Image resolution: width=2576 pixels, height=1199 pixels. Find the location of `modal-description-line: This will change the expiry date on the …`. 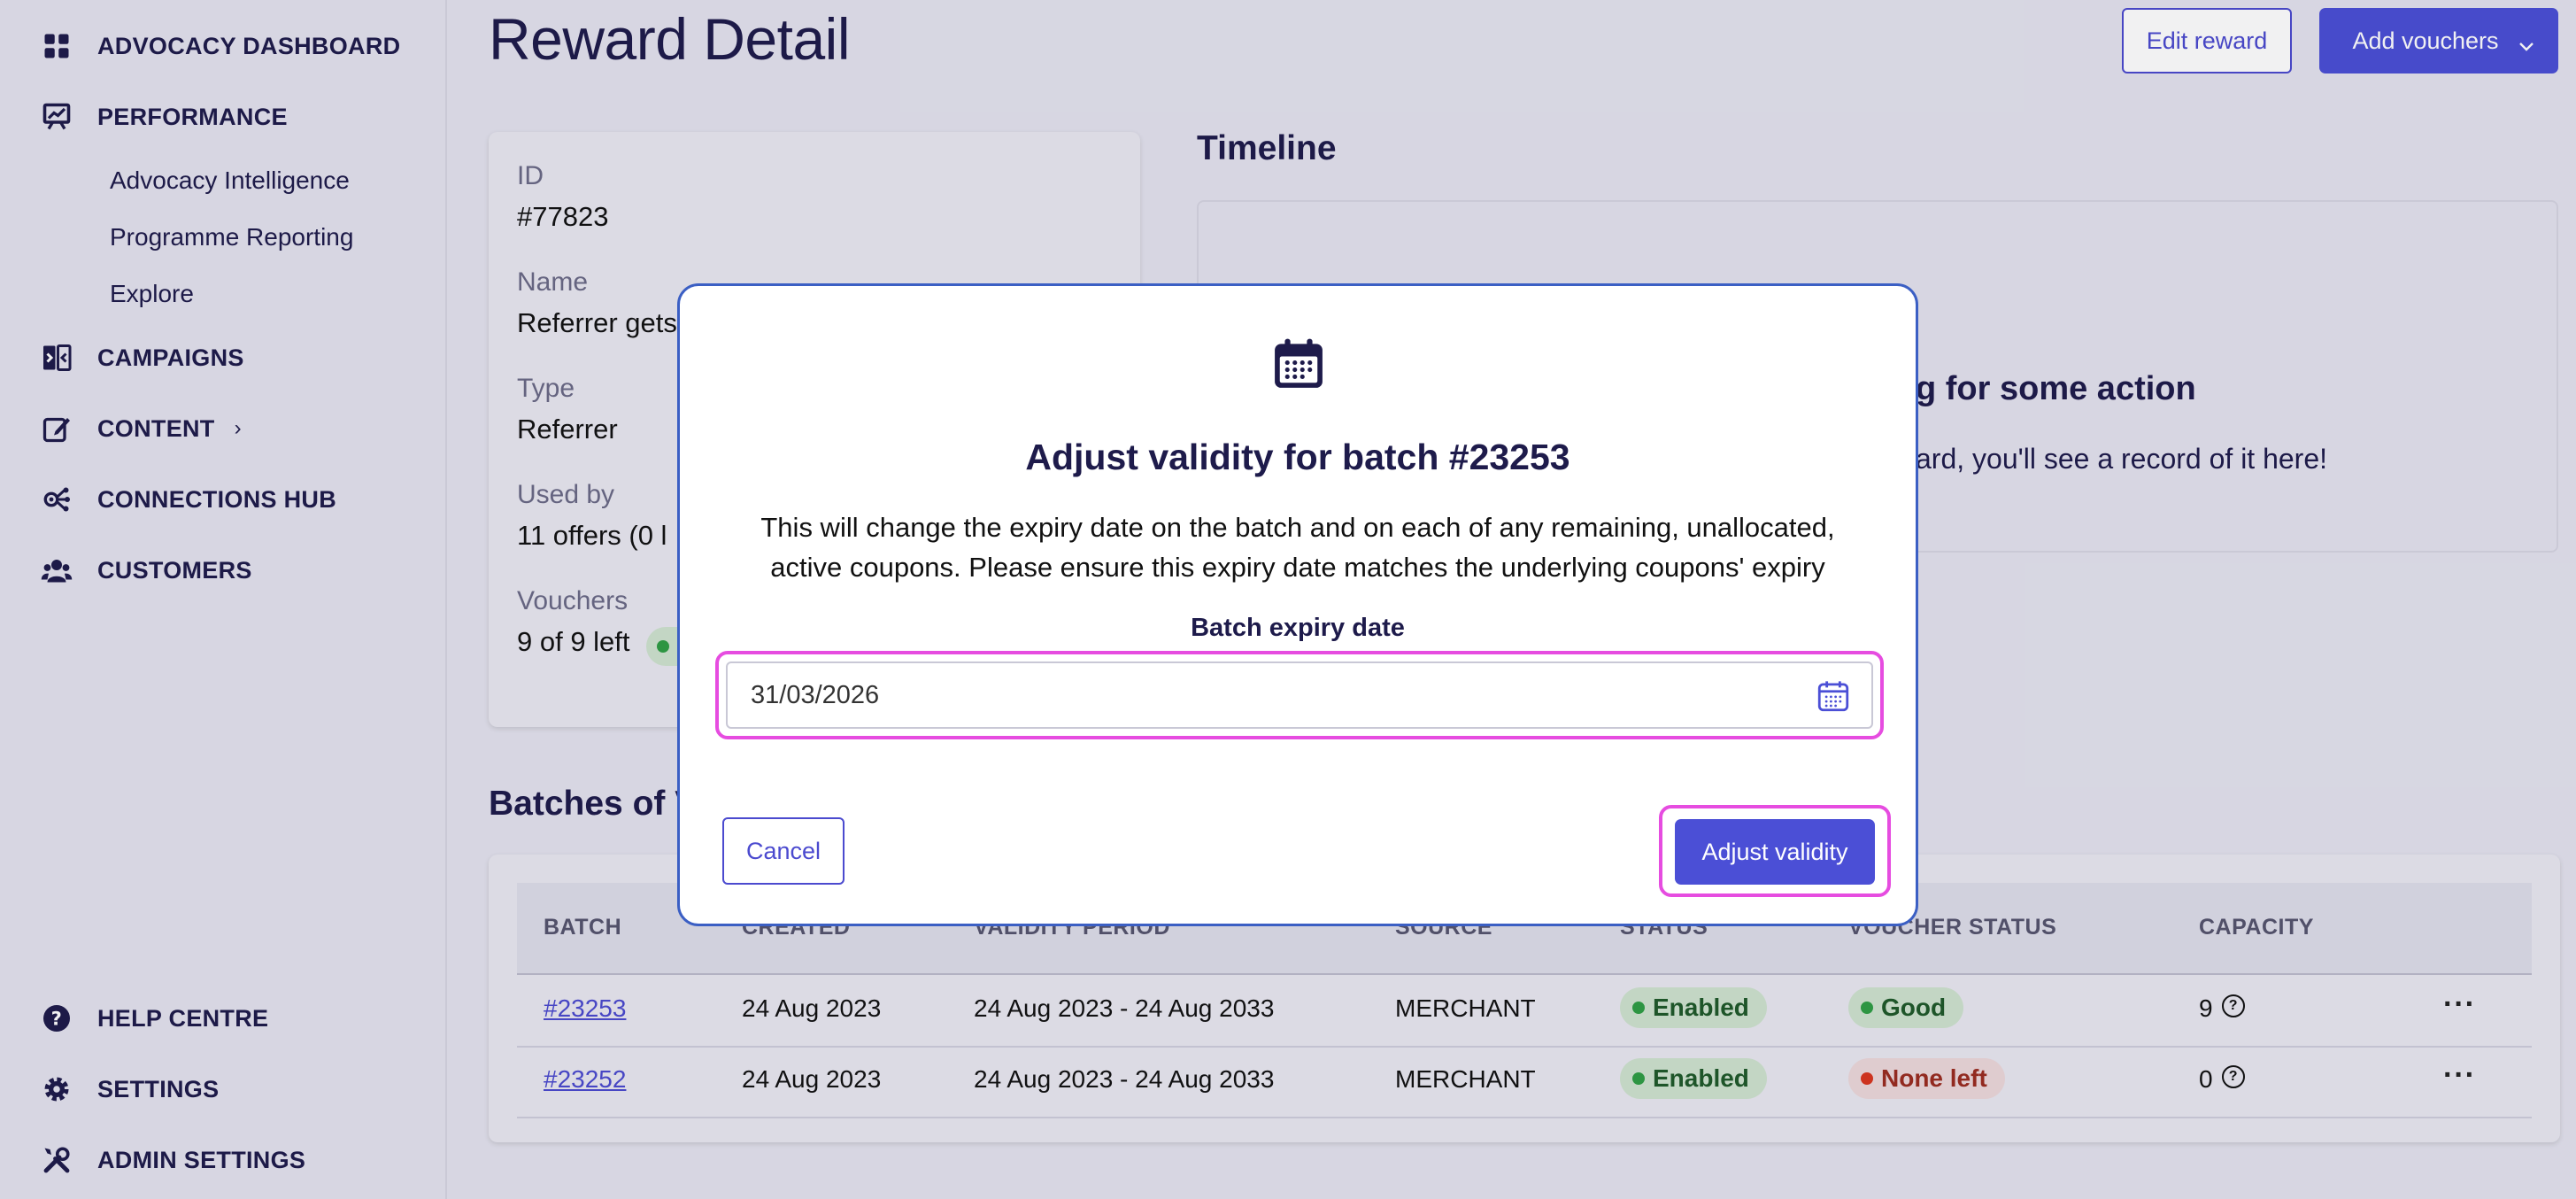

modal-description-line: This will change the expiry date on the … is located at coordinates (1297, 528).